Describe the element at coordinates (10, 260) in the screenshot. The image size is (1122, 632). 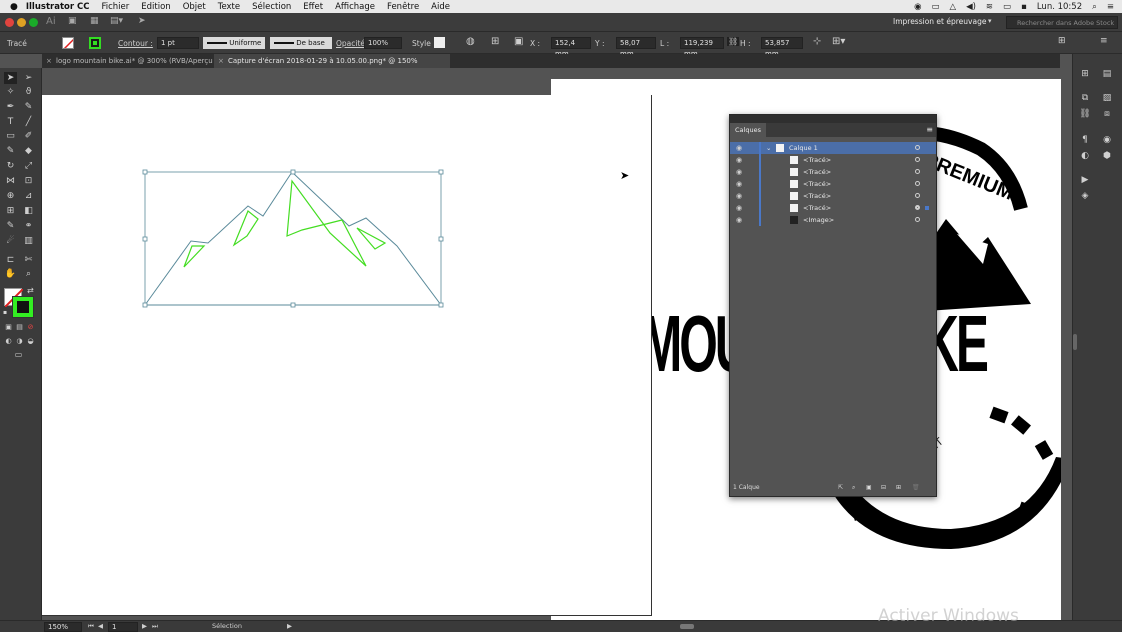
I see `artboard-tool-icon: ⊏` at that location.